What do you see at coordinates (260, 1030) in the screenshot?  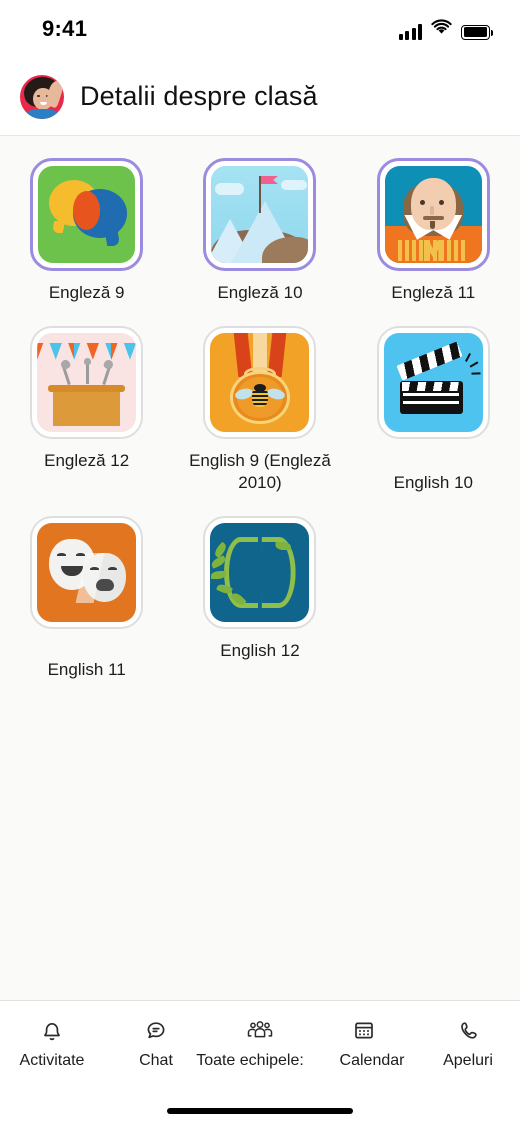 I see `teams-people-icon` at bounding box center [260, 1030].